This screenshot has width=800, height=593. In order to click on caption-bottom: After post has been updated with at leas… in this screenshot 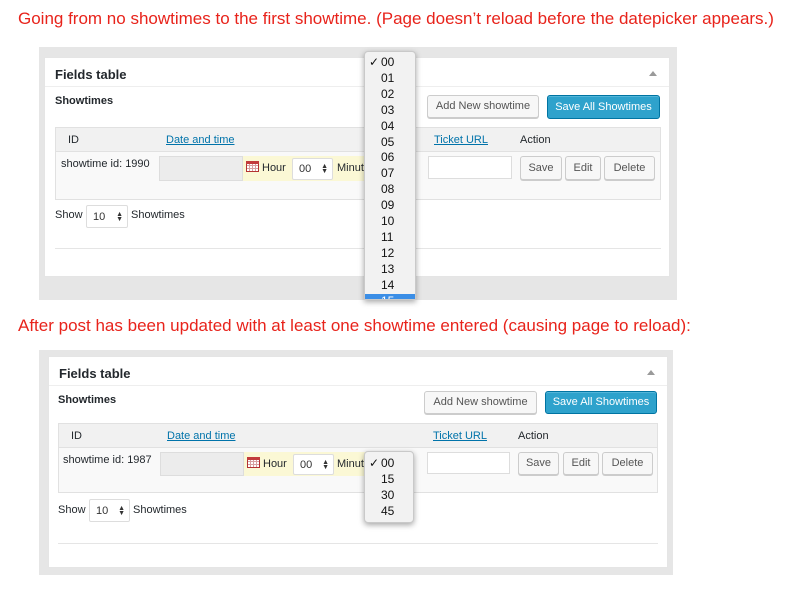, I will do `click(354, 325)`.